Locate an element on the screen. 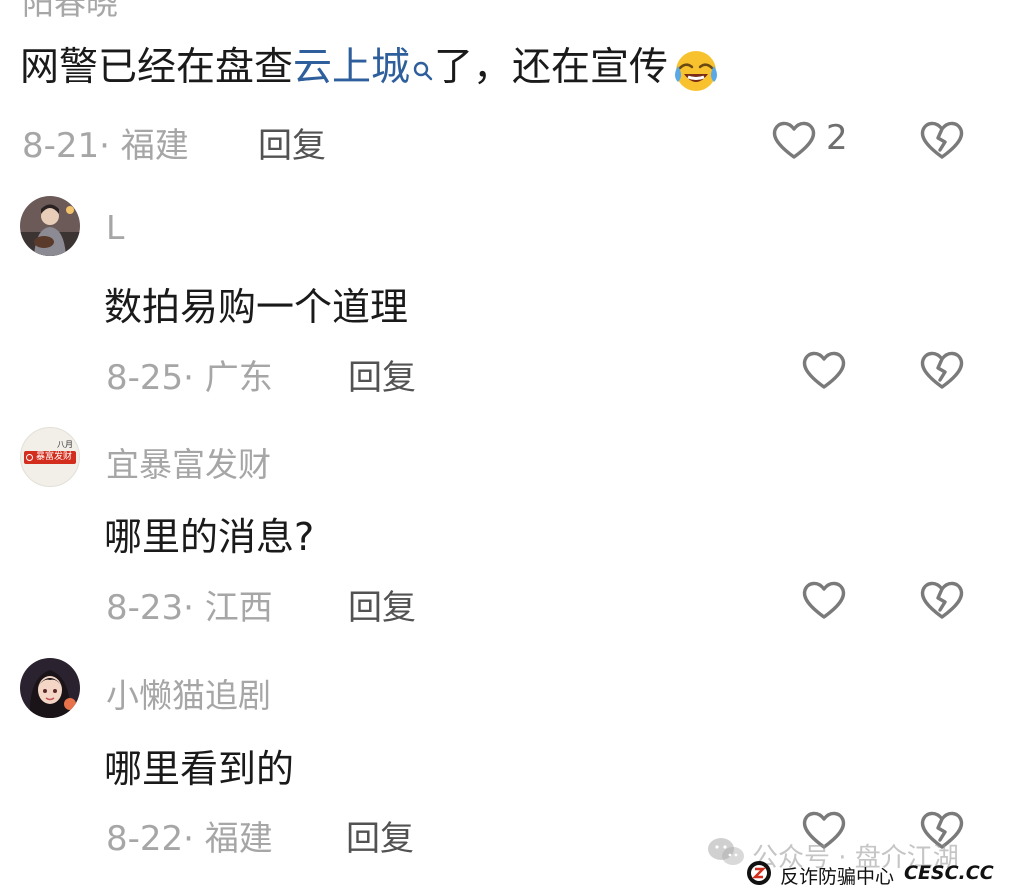 The height and width of the screenshot is (895, 1018). comment-date-location: 8-23· 江西 is located at coordinates (189, 608).